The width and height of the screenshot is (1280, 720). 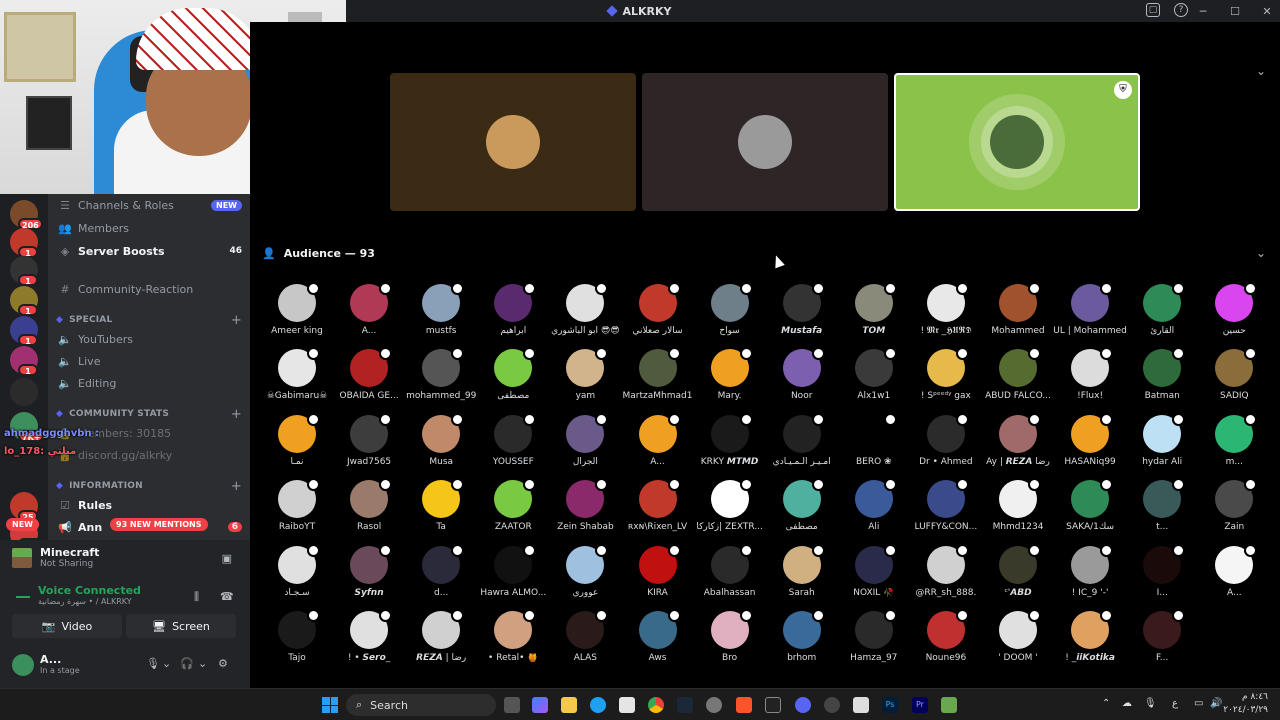 What do you see at coordinates (1175, 703) in the screenshot?
I see `language-indicator: ع` at bounding box center [1175, 703].